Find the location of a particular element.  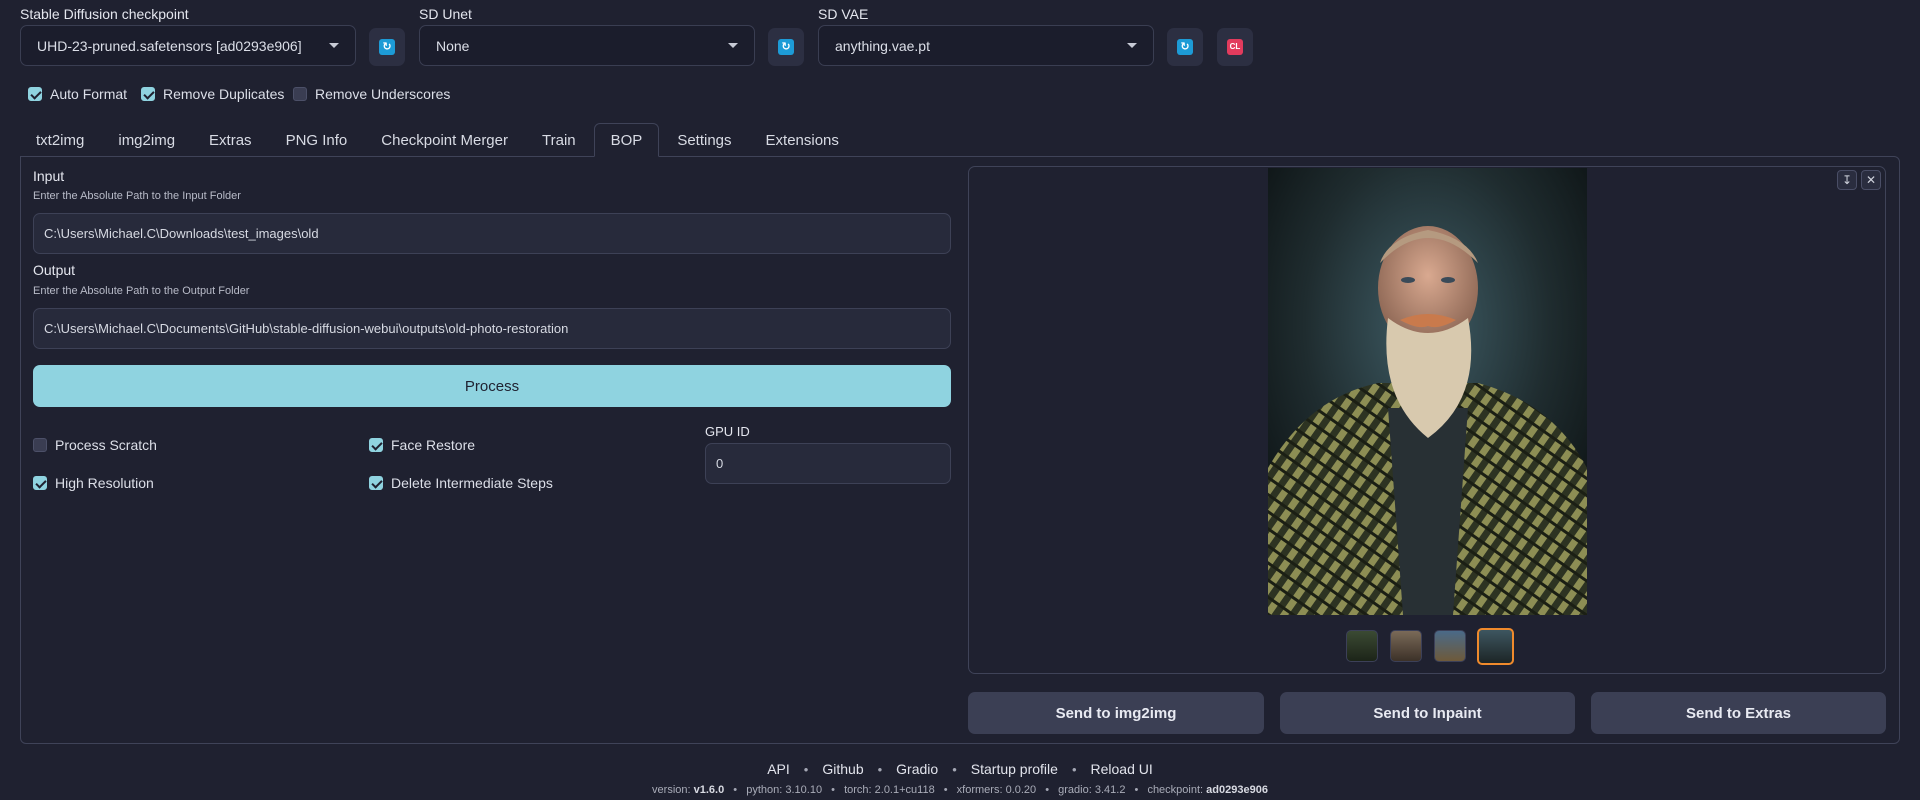

gpu-id-field: 0 is located at coordinates (828, 463).